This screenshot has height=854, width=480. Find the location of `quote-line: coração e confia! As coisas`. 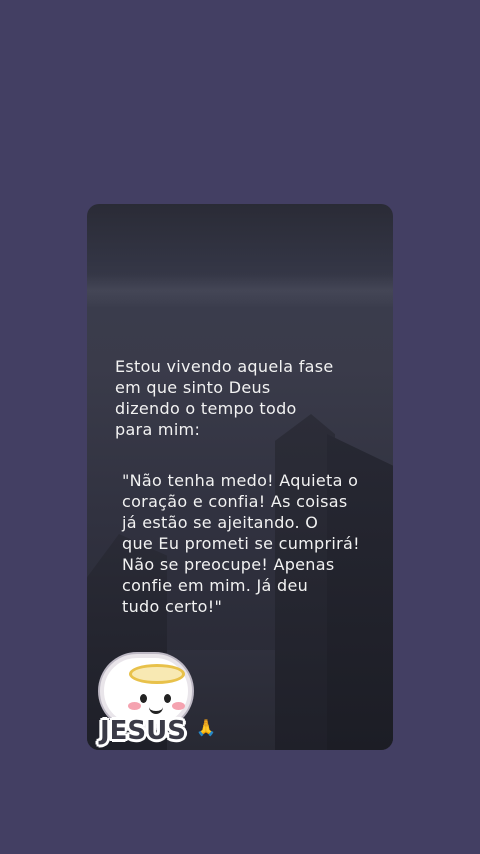

quote-line: coração e confia! As coisas is located at coordinates (235, 501).